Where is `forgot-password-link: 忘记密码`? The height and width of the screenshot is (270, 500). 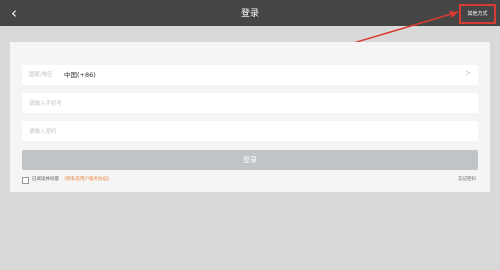 forgot-password-link: 忘记密码 is located at coordinates (467, 179).